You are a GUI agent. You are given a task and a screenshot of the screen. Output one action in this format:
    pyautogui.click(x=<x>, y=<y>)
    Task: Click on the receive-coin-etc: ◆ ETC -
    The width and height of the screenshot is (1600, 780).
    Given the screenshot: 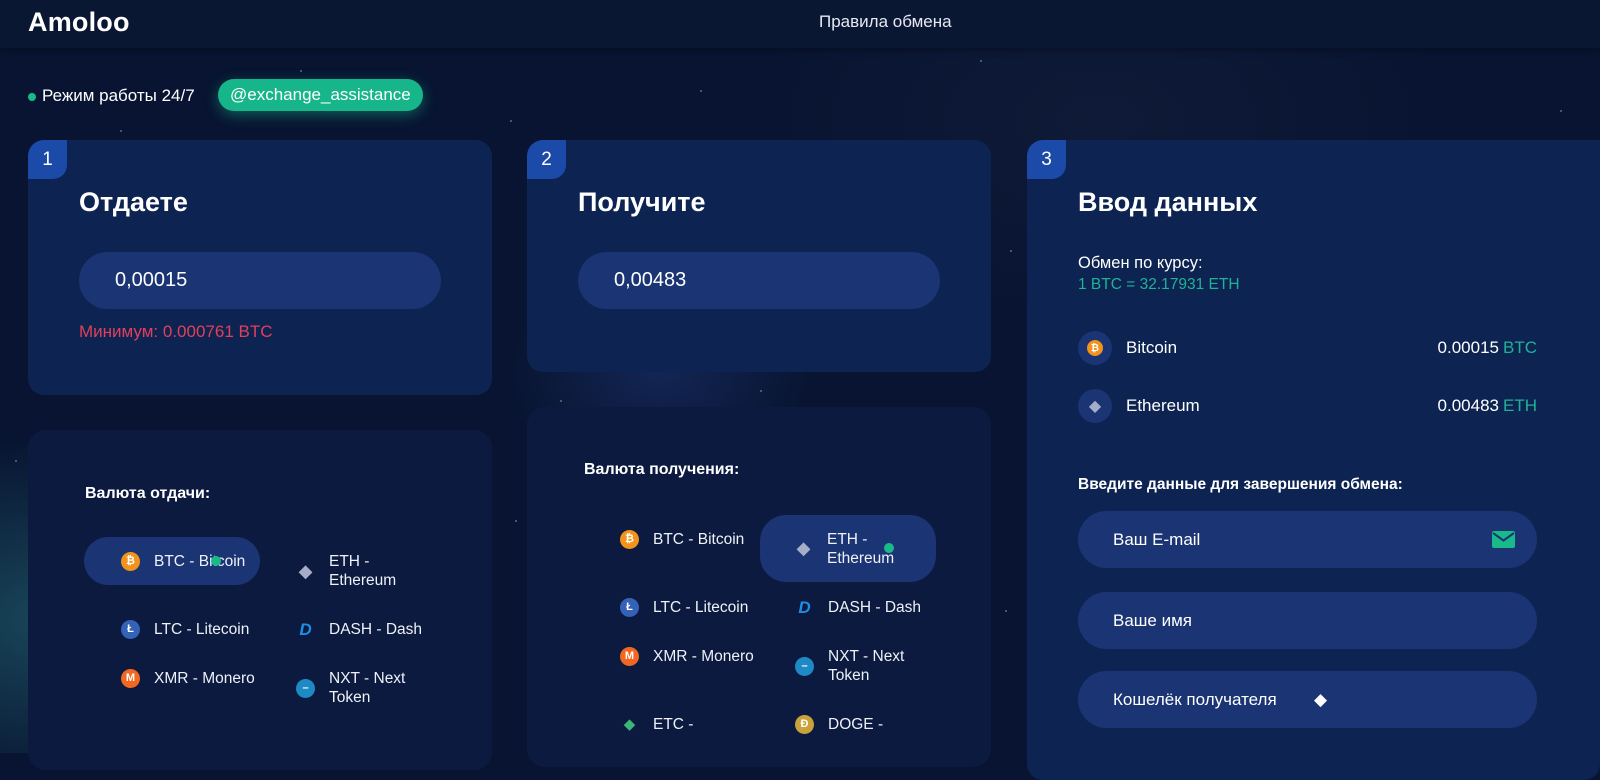 What is the action you would take?
    pyautogui.click(x=657, y=724)
    